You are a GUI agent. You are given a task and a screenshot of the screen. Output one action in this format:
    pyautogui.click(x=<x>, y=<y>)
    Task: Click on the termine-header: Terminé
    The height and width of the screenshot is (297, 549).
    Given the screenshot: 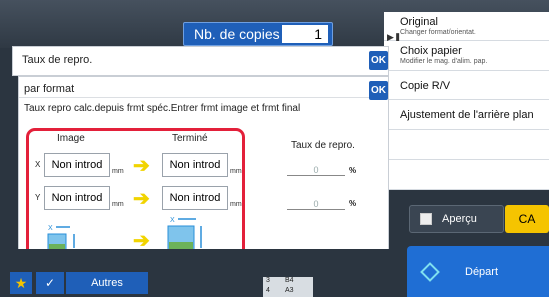 What is the action you would take?
    pyautogui.click(x=190, y=138)
    